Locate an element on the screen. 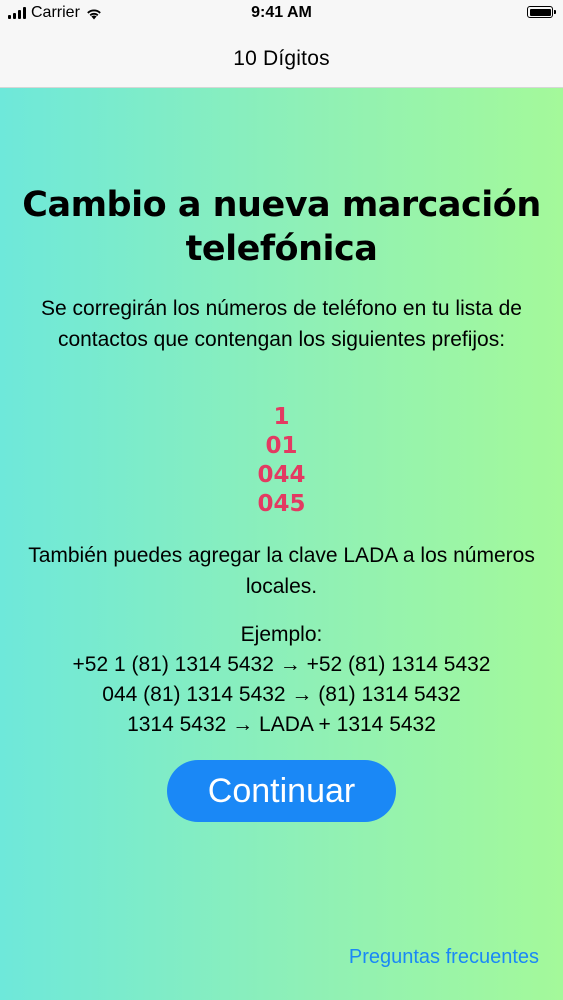 This screenshot has height=1000, width=563. battery-icon is located at coordinates (541, 12).